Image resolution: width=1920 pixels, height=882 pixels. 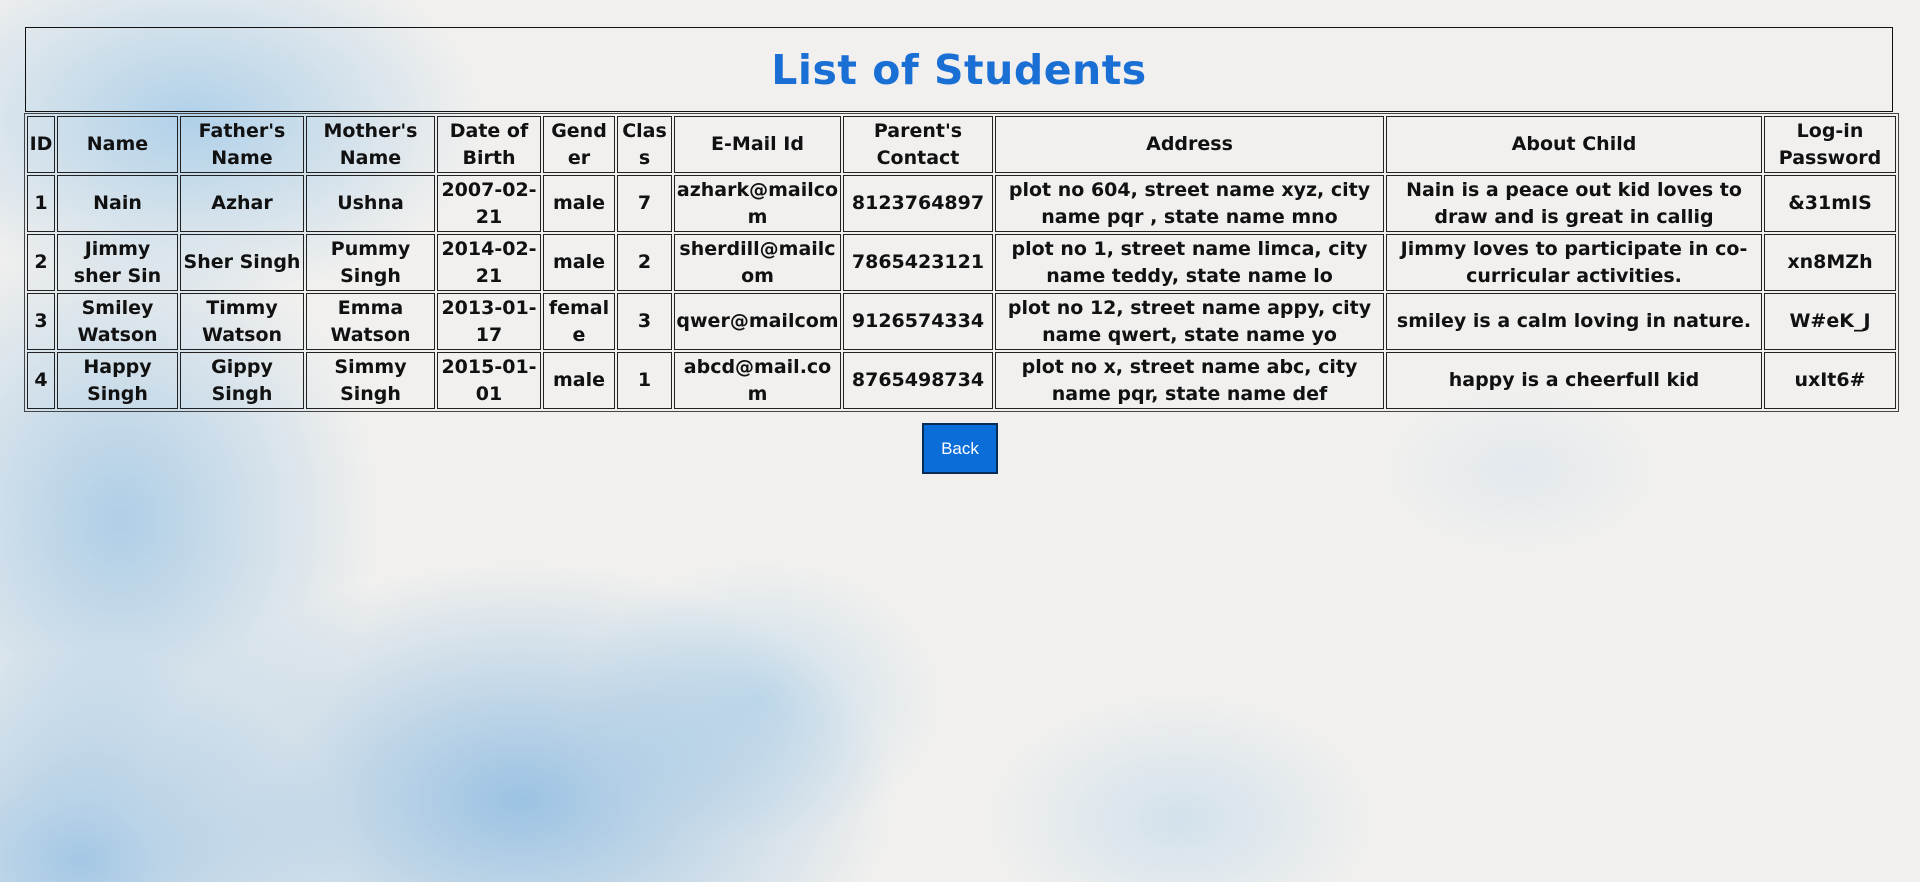 What do you see at coordinates (41, 203) in the screenshot?
I see `cell-id: 1` at bounding box center [41, 203].